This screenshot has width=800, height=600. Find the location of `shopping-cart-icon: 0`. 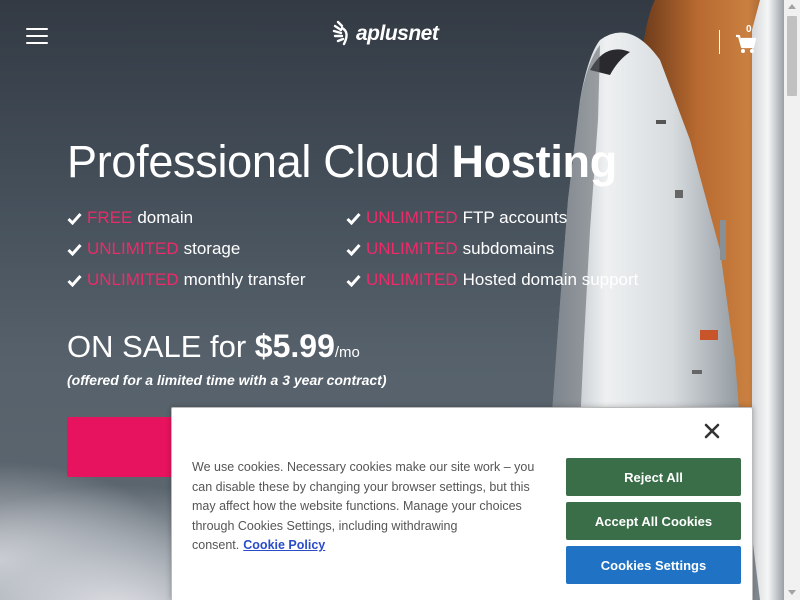

shopping-cart-icon: 0 is located at coordinates (748, 39).